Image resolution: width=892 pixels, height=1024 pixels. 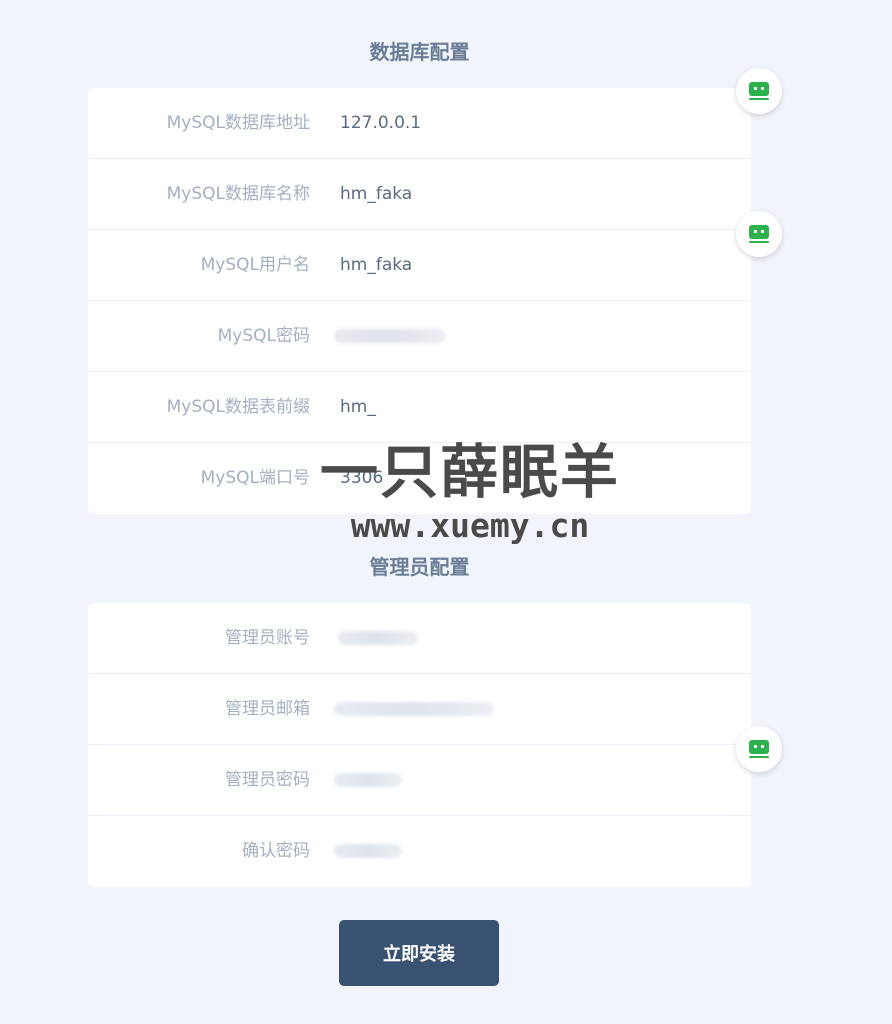 I want to click on db-section-title: 数据库配置, so click(x=419, y=52).